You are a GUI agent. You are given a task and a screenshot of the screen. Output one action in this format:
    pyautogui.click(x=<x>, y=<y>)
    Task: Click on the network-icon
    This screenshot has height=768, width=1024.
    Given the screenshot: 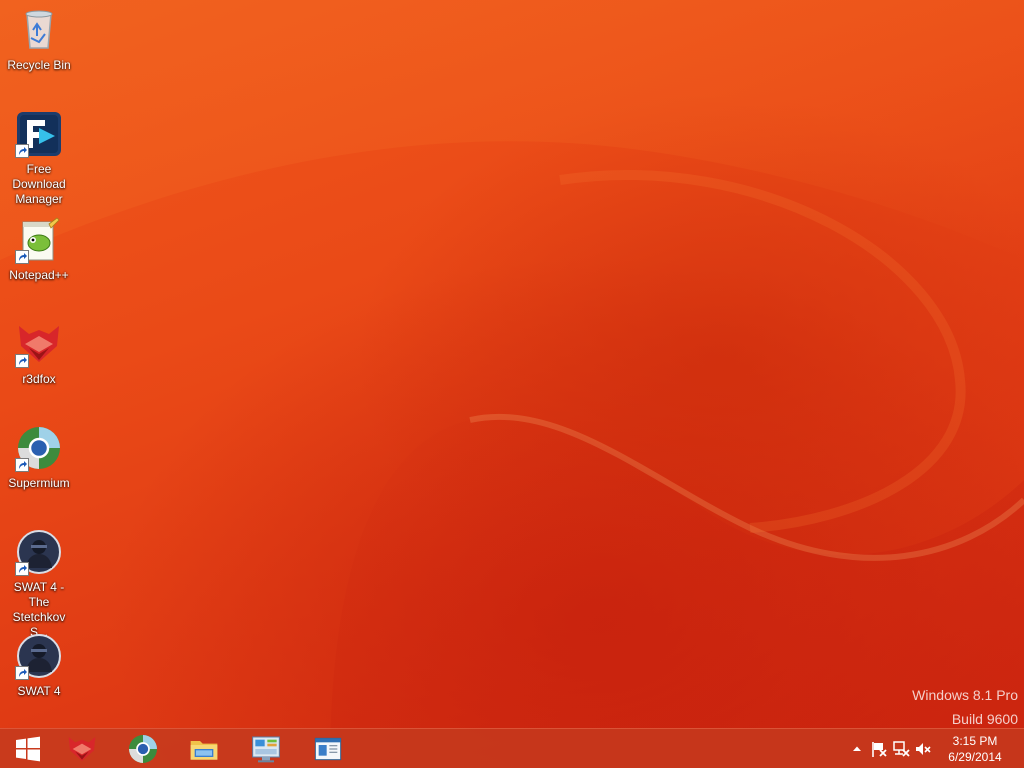 What is the action you would take?
    pyautogui.click(x=901, y=749)
    